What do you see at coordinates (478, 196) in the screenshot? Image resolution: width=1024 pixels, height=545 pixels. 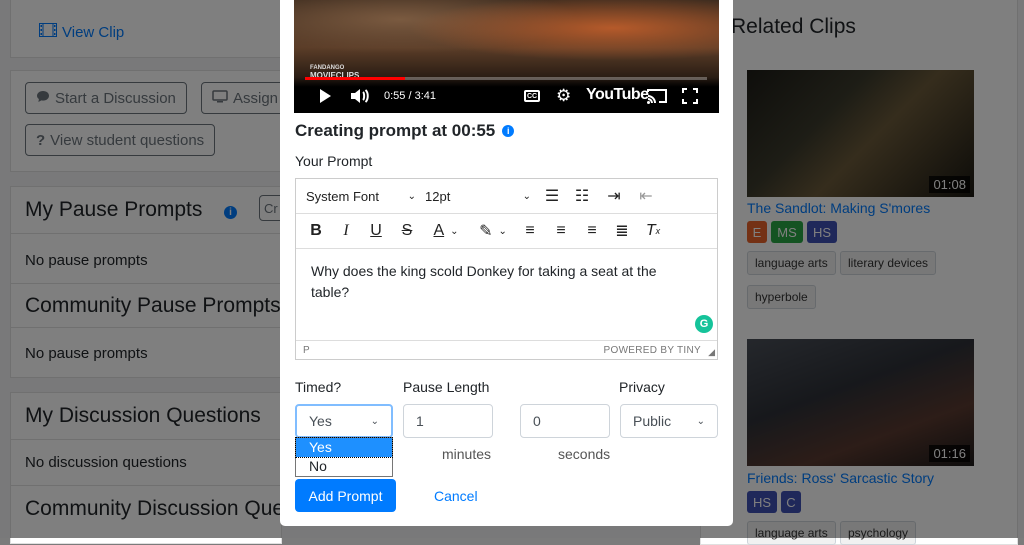 I see `font-size-select: 12pt ⌄` at bounding box center [478, 196].